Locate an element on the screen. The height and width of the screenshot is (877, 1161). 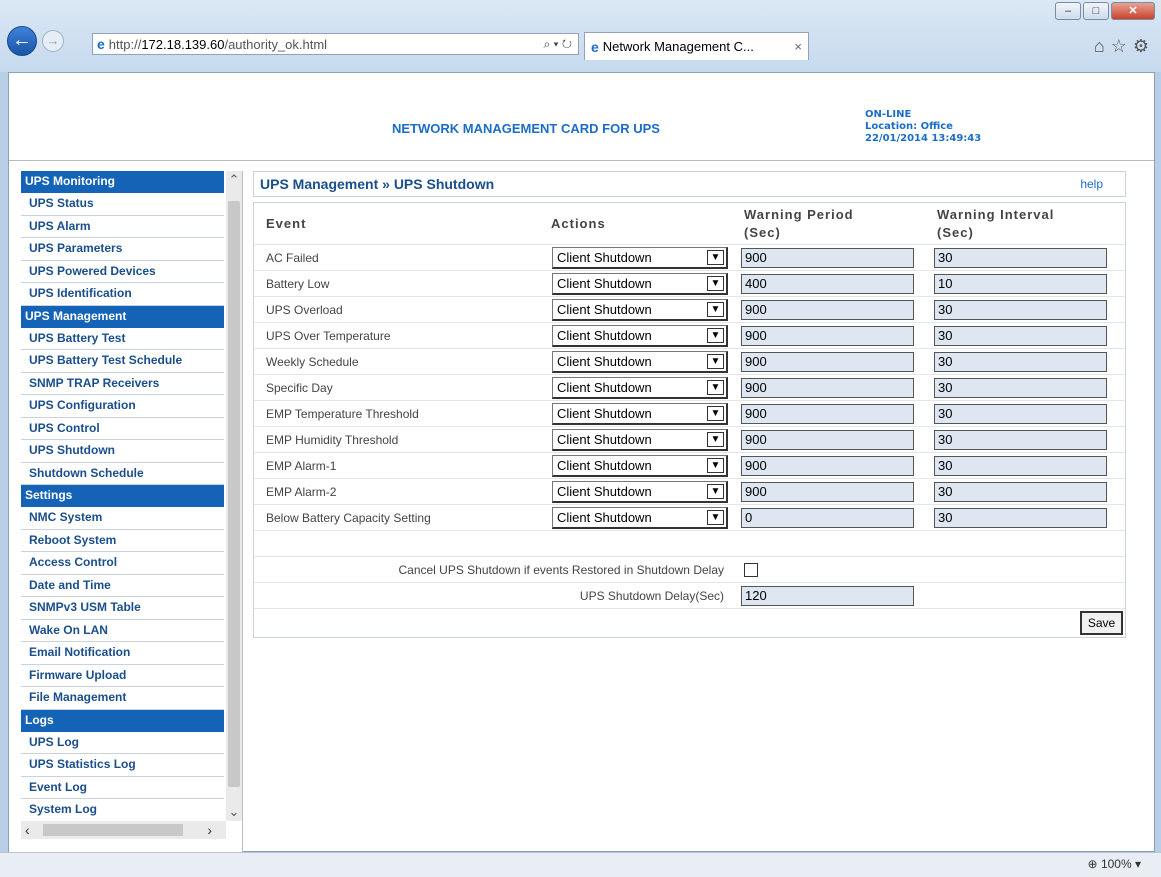
sidebar-item: UPS Powered Devices is located at coordinates (122, 271).